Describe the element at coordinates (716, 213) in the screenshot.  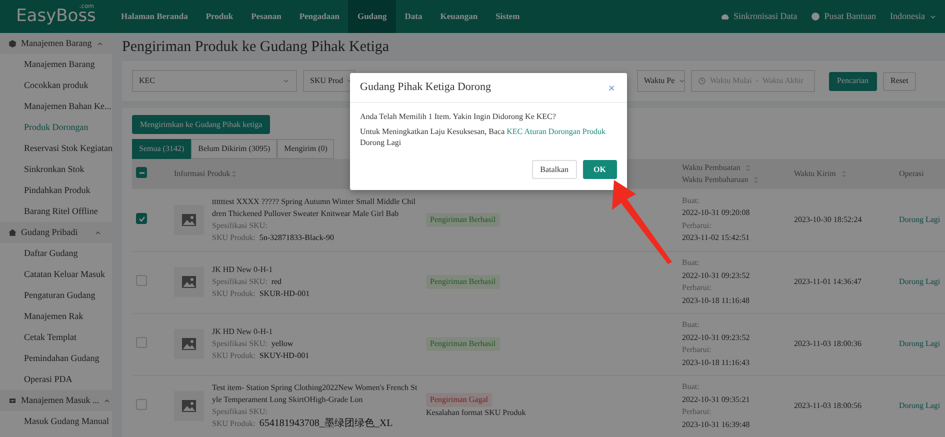
I see `timestamp: 2022-10-31 09:20:08` at that location.